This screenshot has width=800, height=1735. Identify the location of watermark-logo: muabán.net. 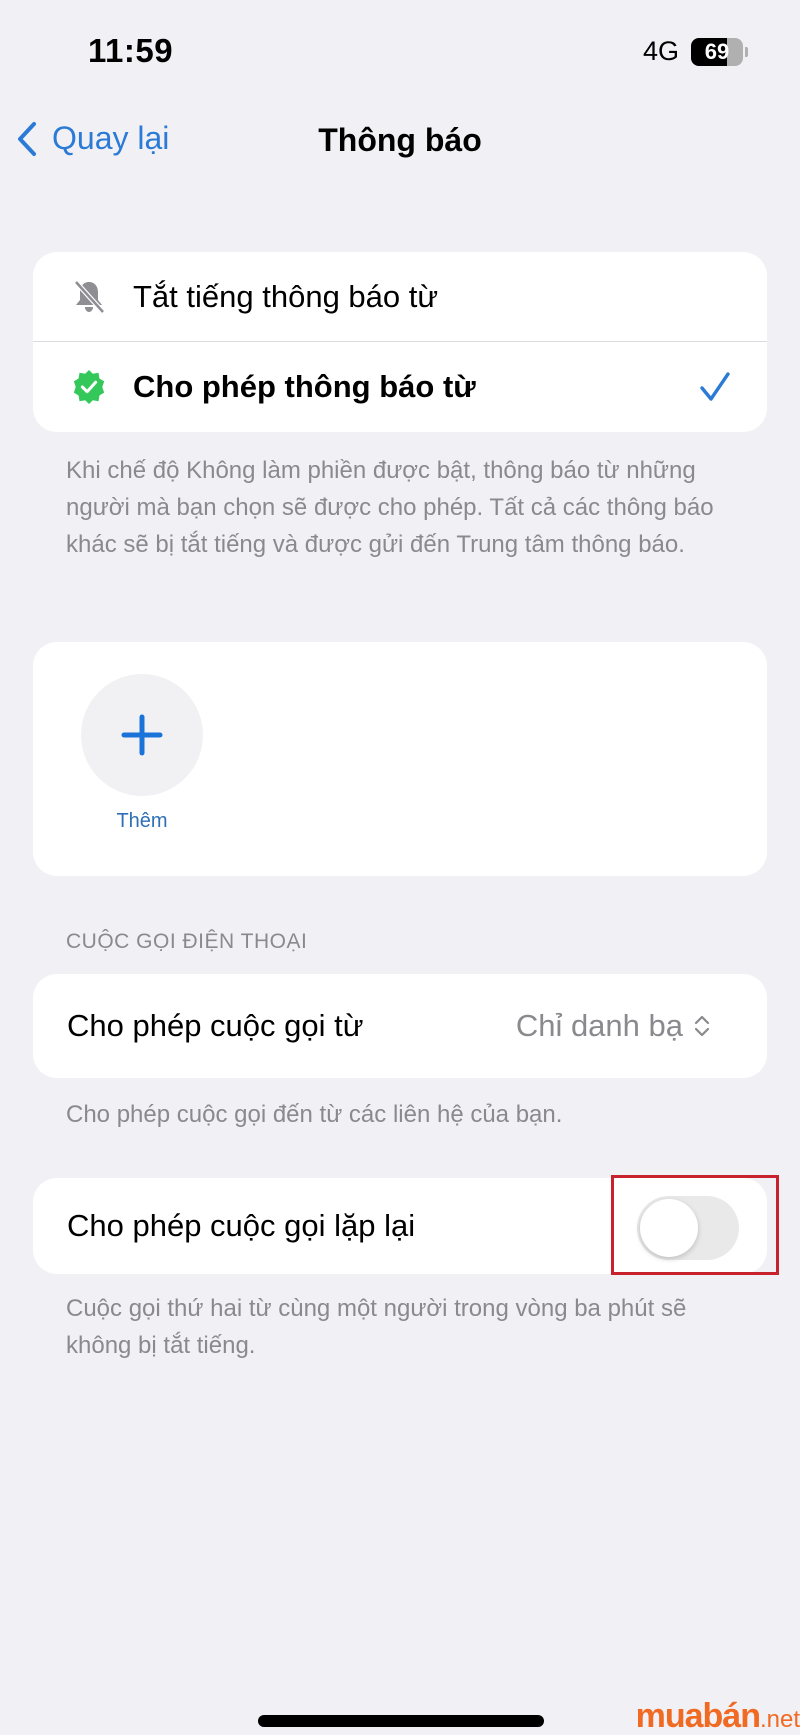
(718, 1716).